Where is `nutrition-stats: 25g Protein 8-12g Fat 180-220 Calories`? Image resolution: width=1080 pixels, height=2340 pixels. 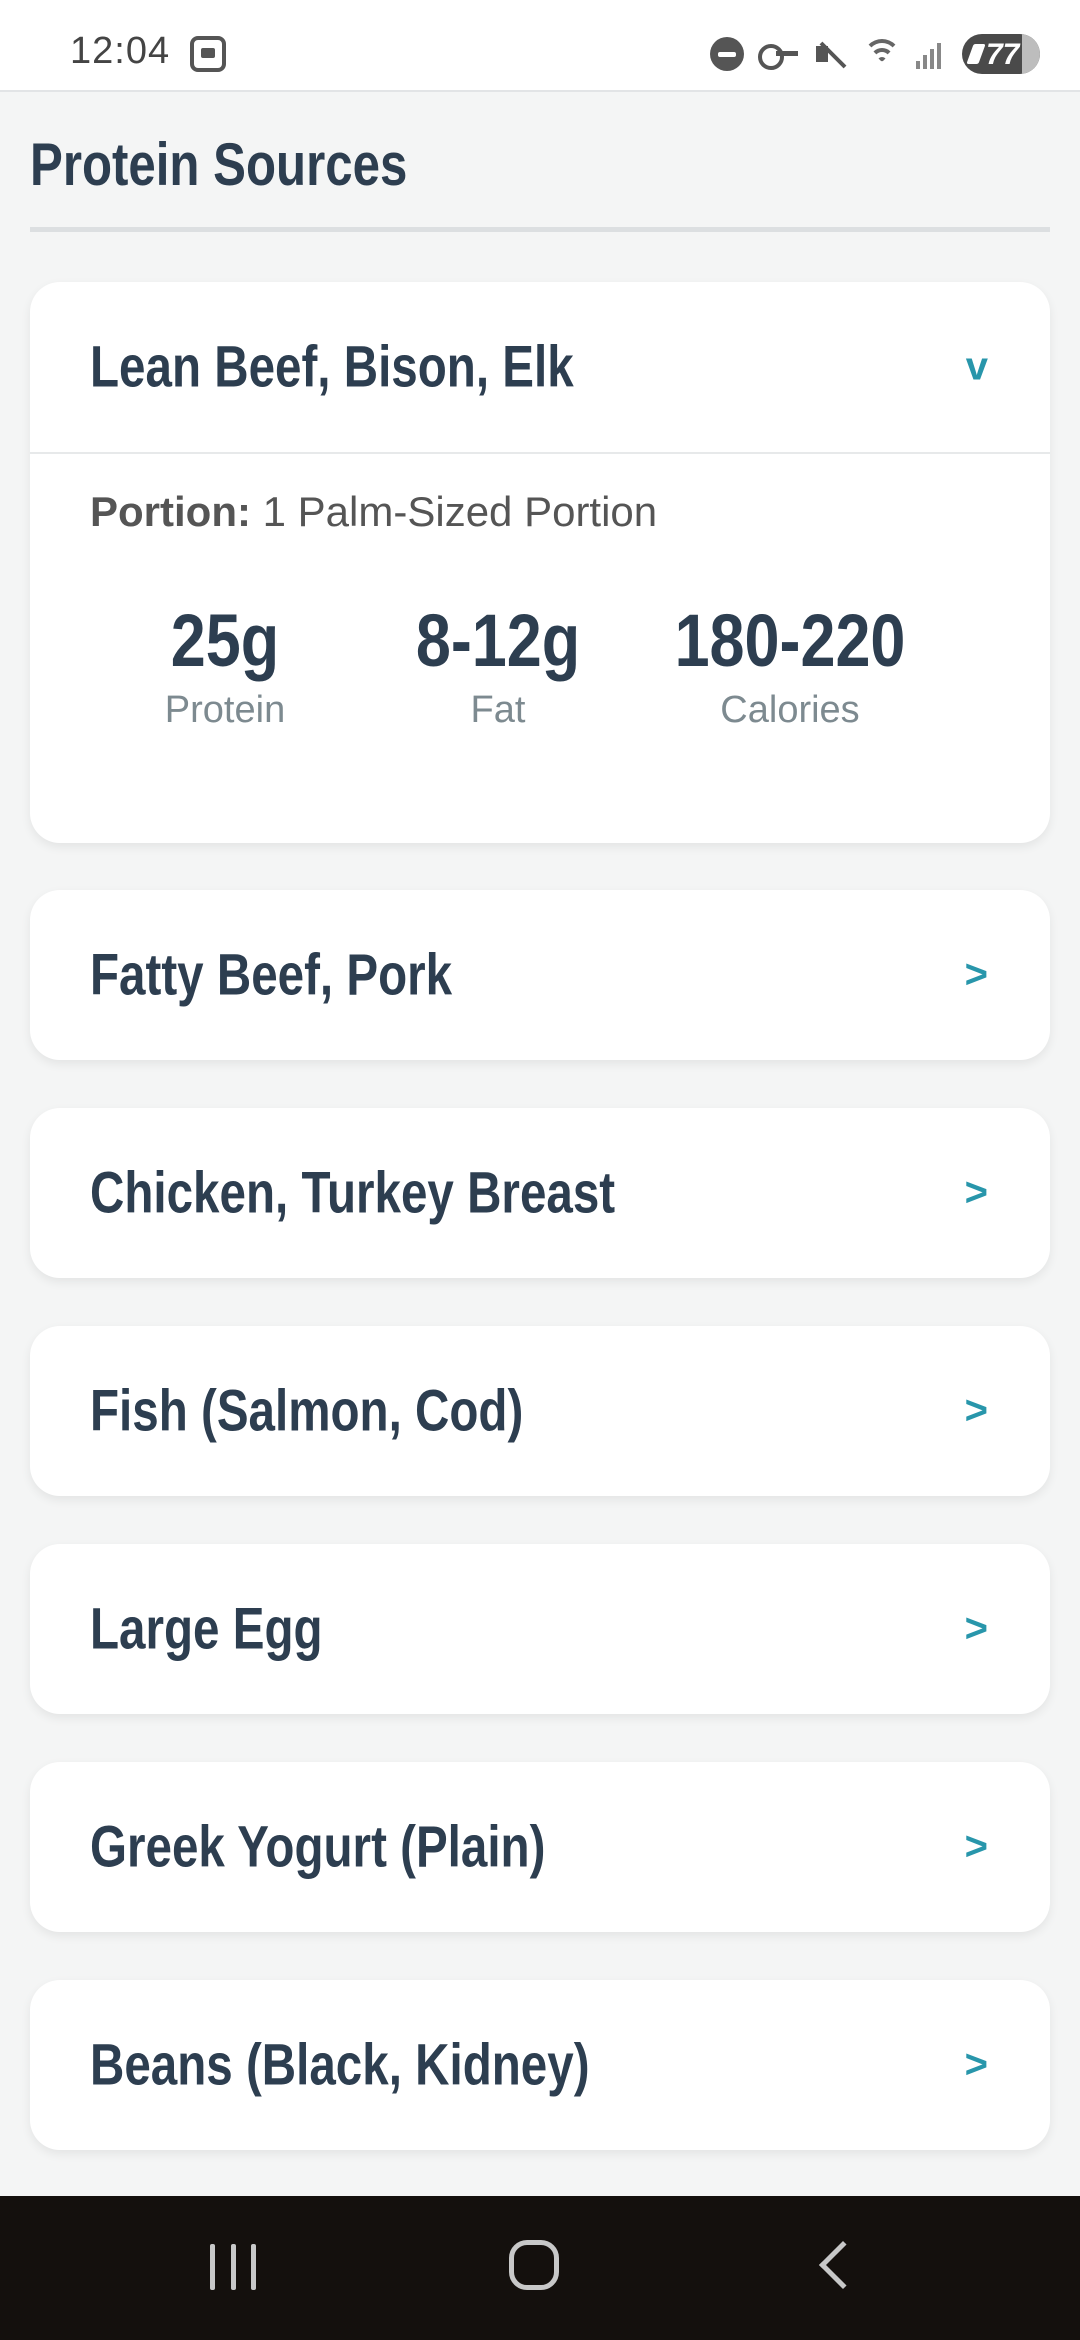
nutrition-stats: 25g Protein 8-12g Fat 180-220 Calories is located at coordinates (540, 666).